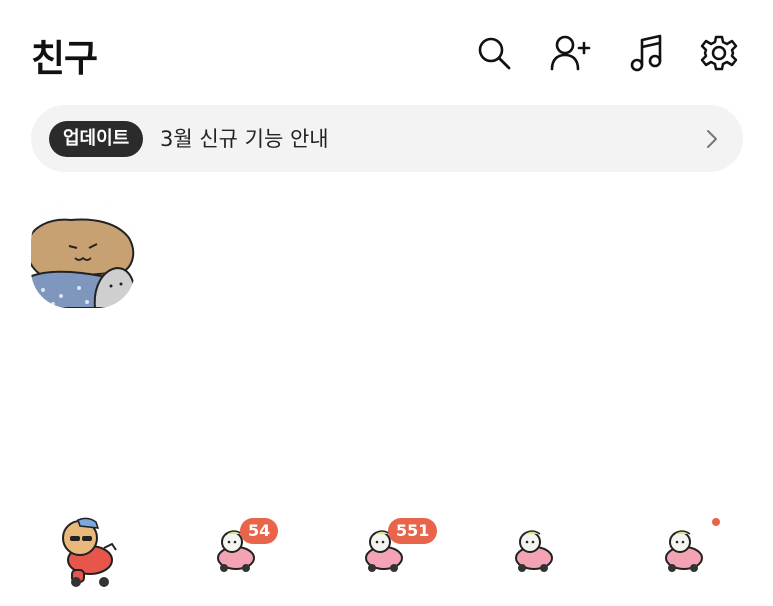  Describe the element at coordinates (64, 58) in the screenshot. I see `page-title: 친구` at that location.